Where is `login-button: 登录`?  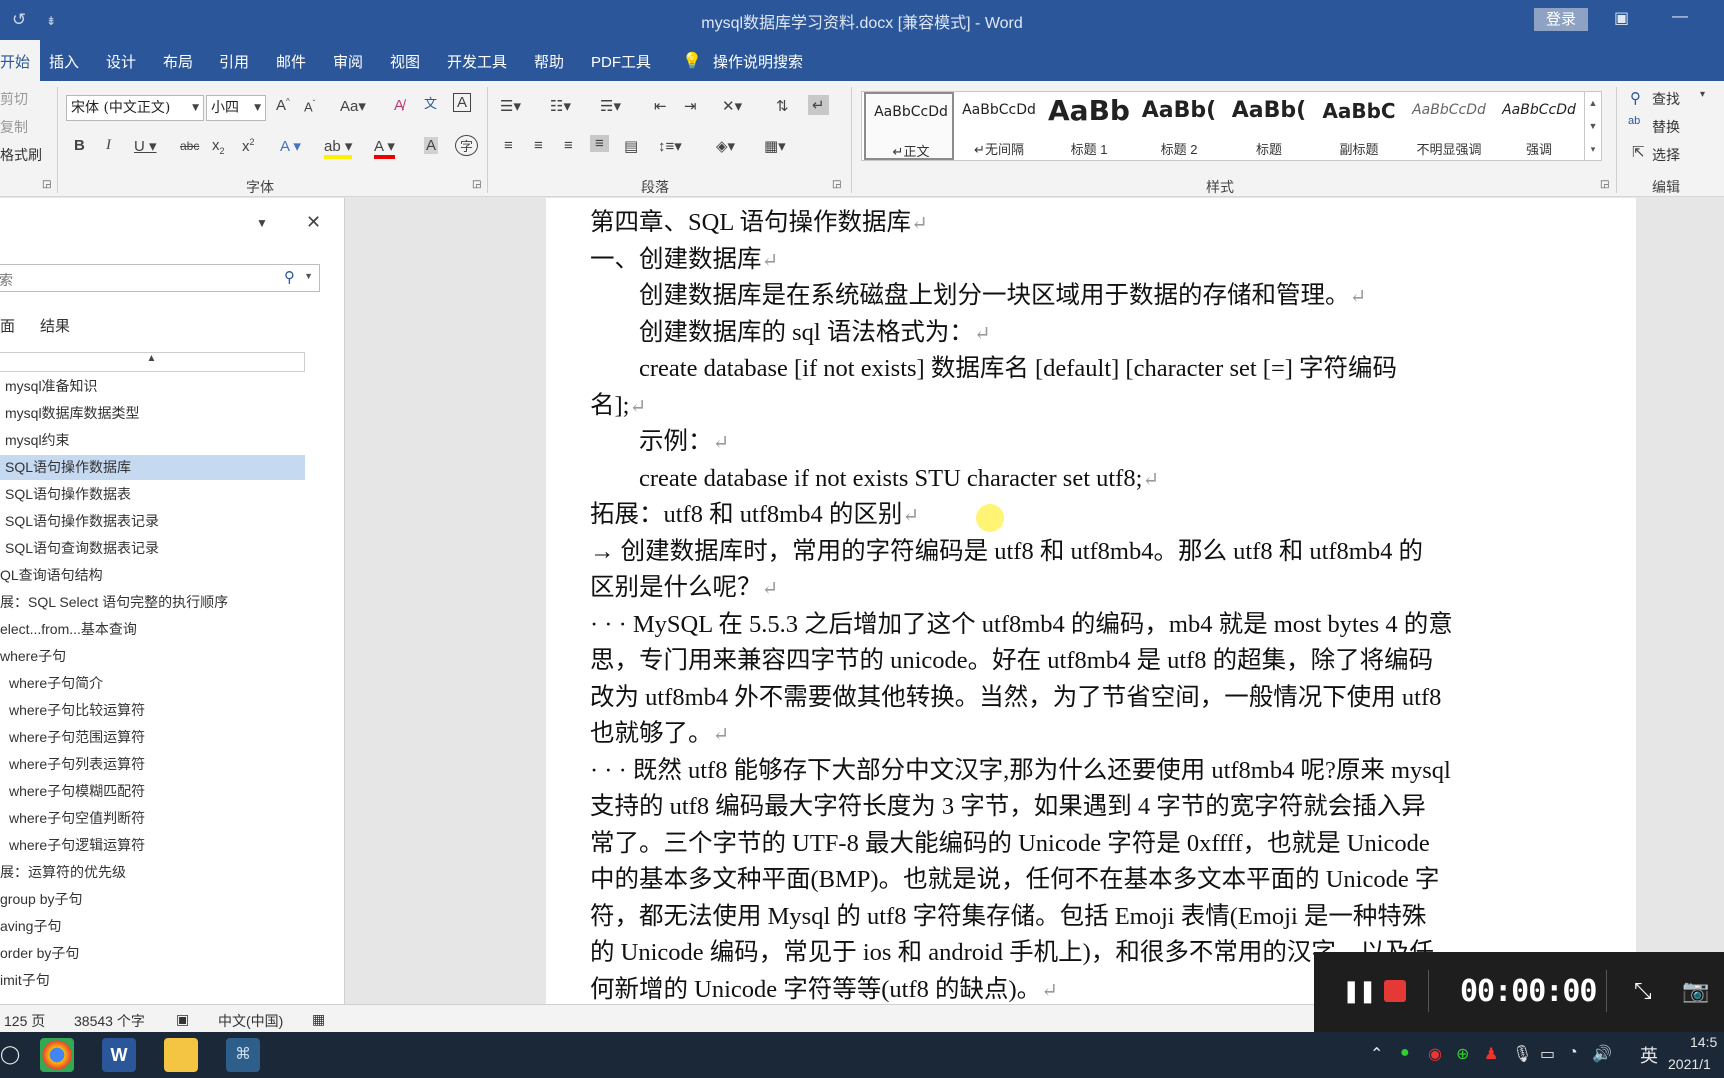
login-button: 登录 is located at coordinates (1561, 19).